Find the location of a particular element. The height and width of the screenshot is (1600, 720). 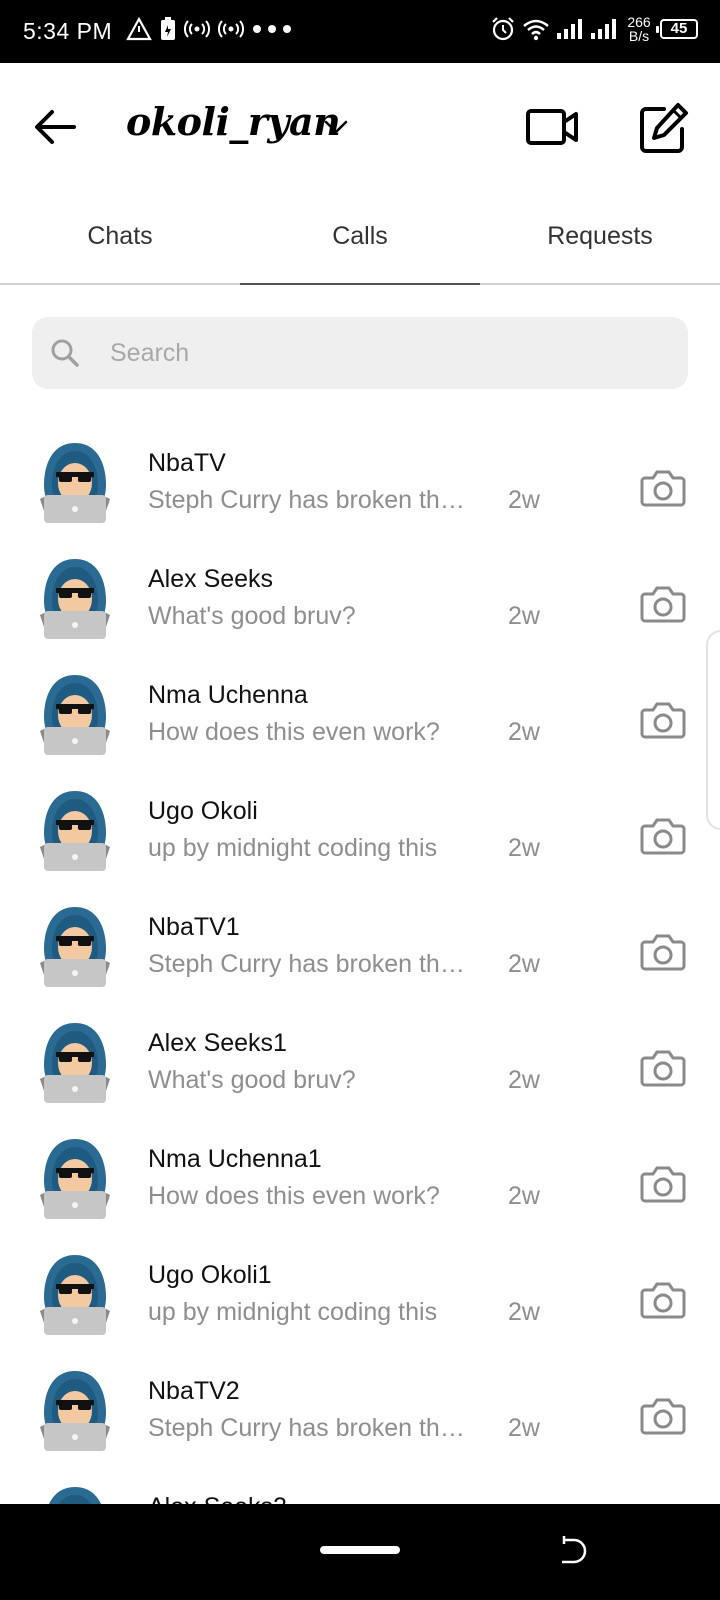

conversation-name: Nma Uchenna1 is located at coordinates (235, 1159).